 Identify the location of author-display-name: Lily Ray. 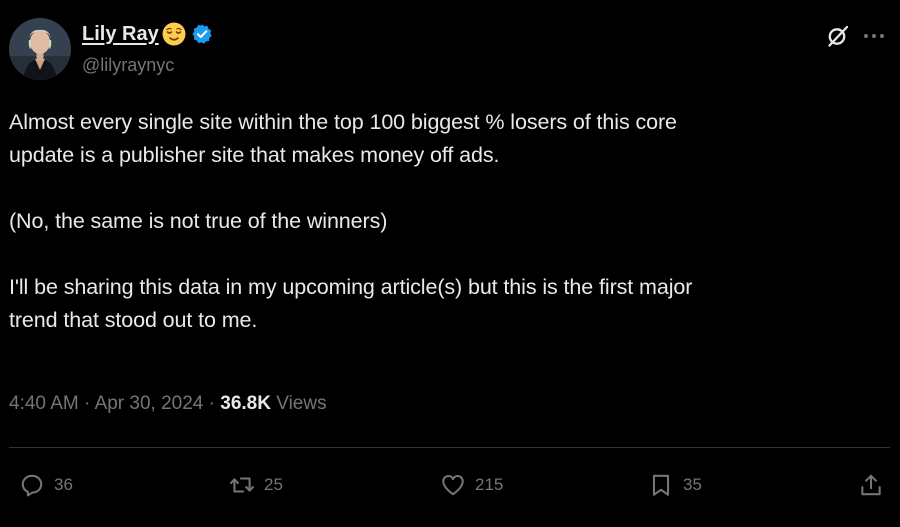
(120, 34).